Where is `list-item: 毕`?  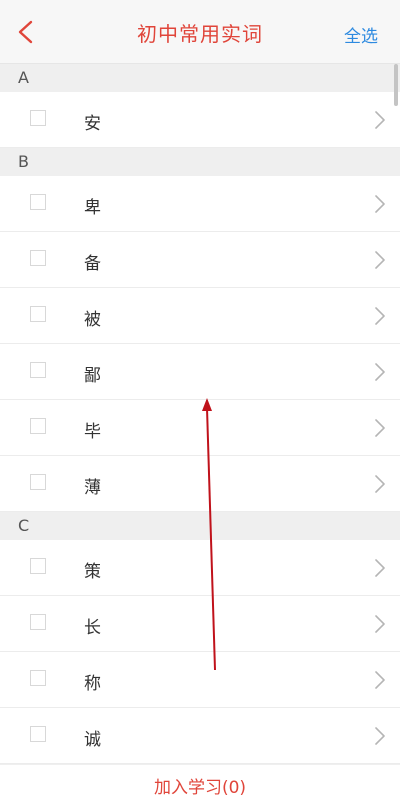 list-item: 毕 is located at coordinates (200, 428).